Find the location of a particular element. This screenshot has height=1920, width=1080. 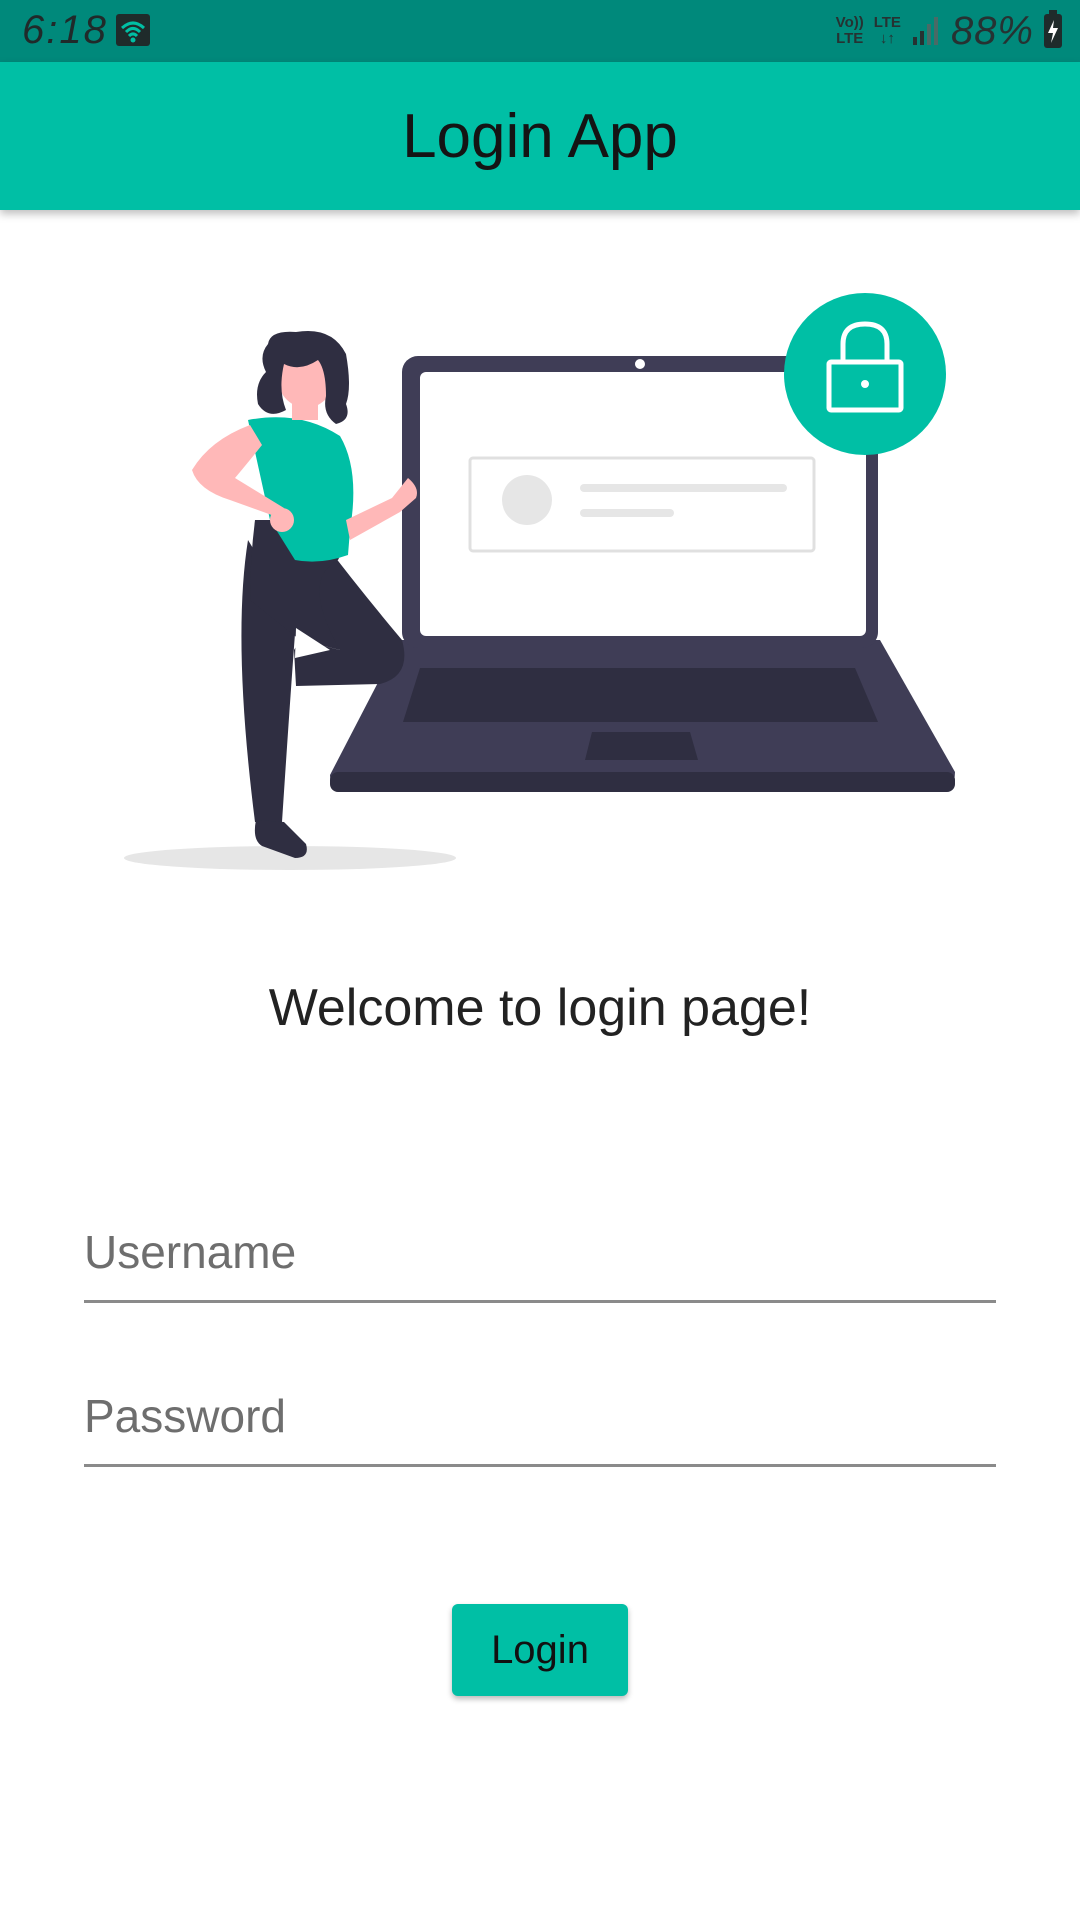

app-bar: Login App is located at coordinates (540, 136).